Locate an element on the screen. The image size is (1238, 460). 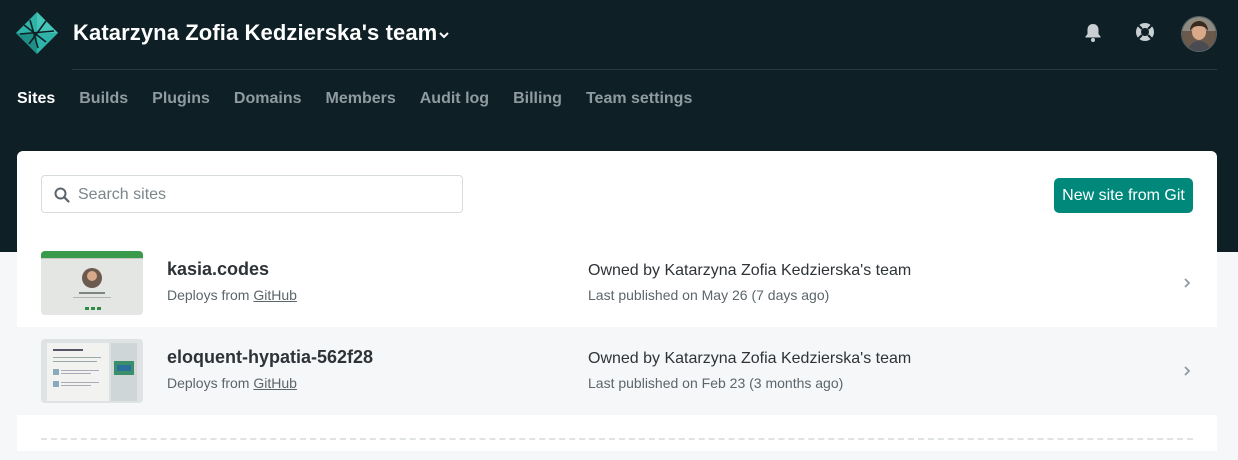
search-input is located at coordinates (268, 195).